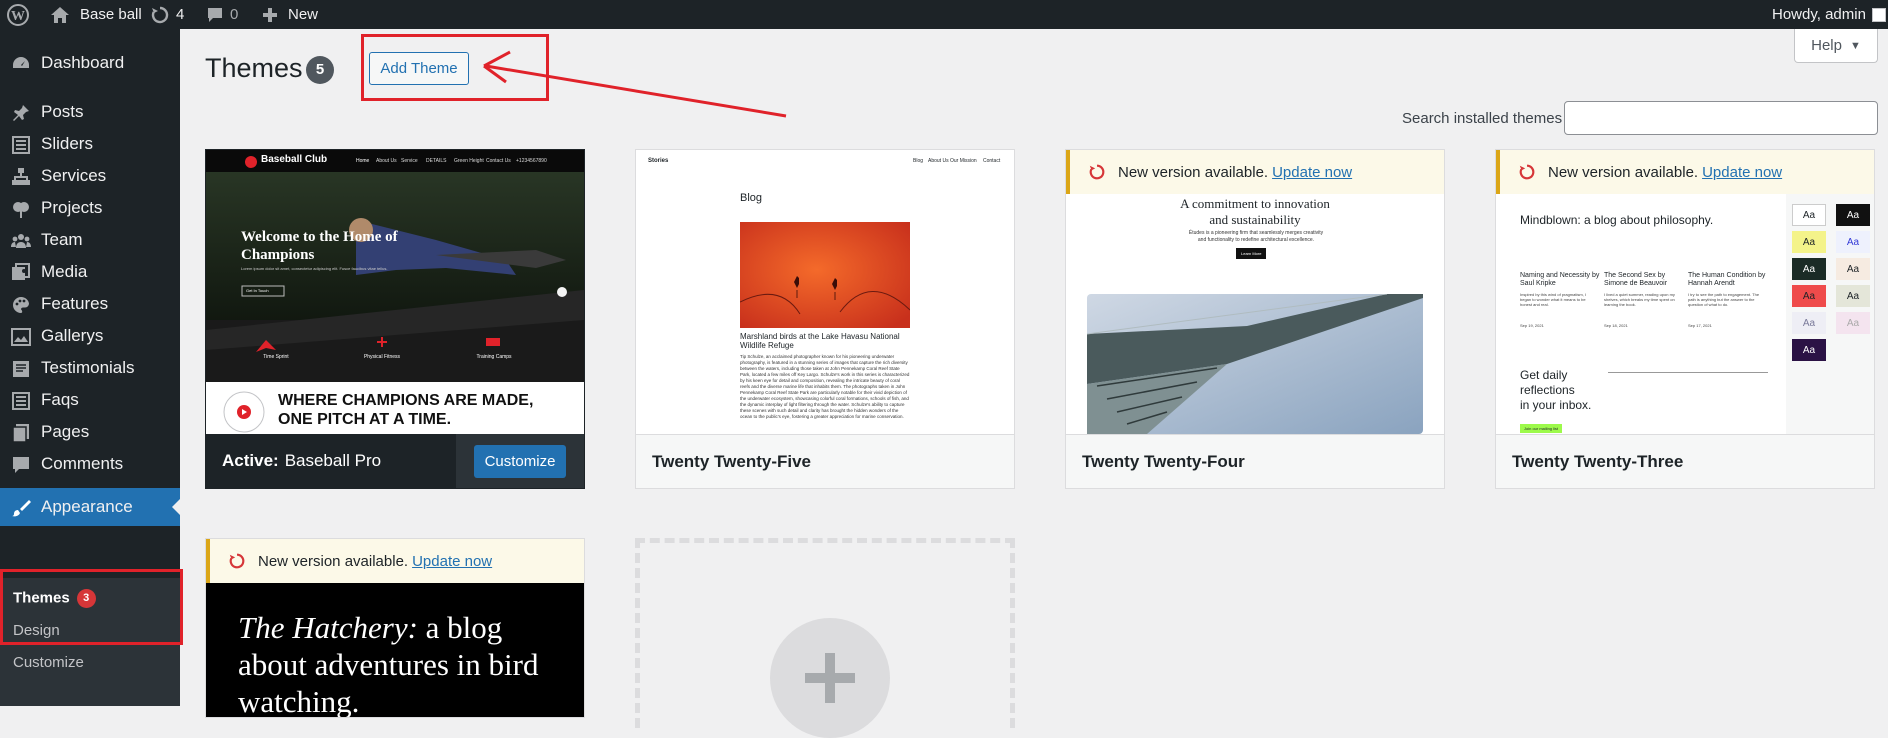  I want to click on preview-post-title: The Human Condition by Hannah Arendt, so click(1727, 279).